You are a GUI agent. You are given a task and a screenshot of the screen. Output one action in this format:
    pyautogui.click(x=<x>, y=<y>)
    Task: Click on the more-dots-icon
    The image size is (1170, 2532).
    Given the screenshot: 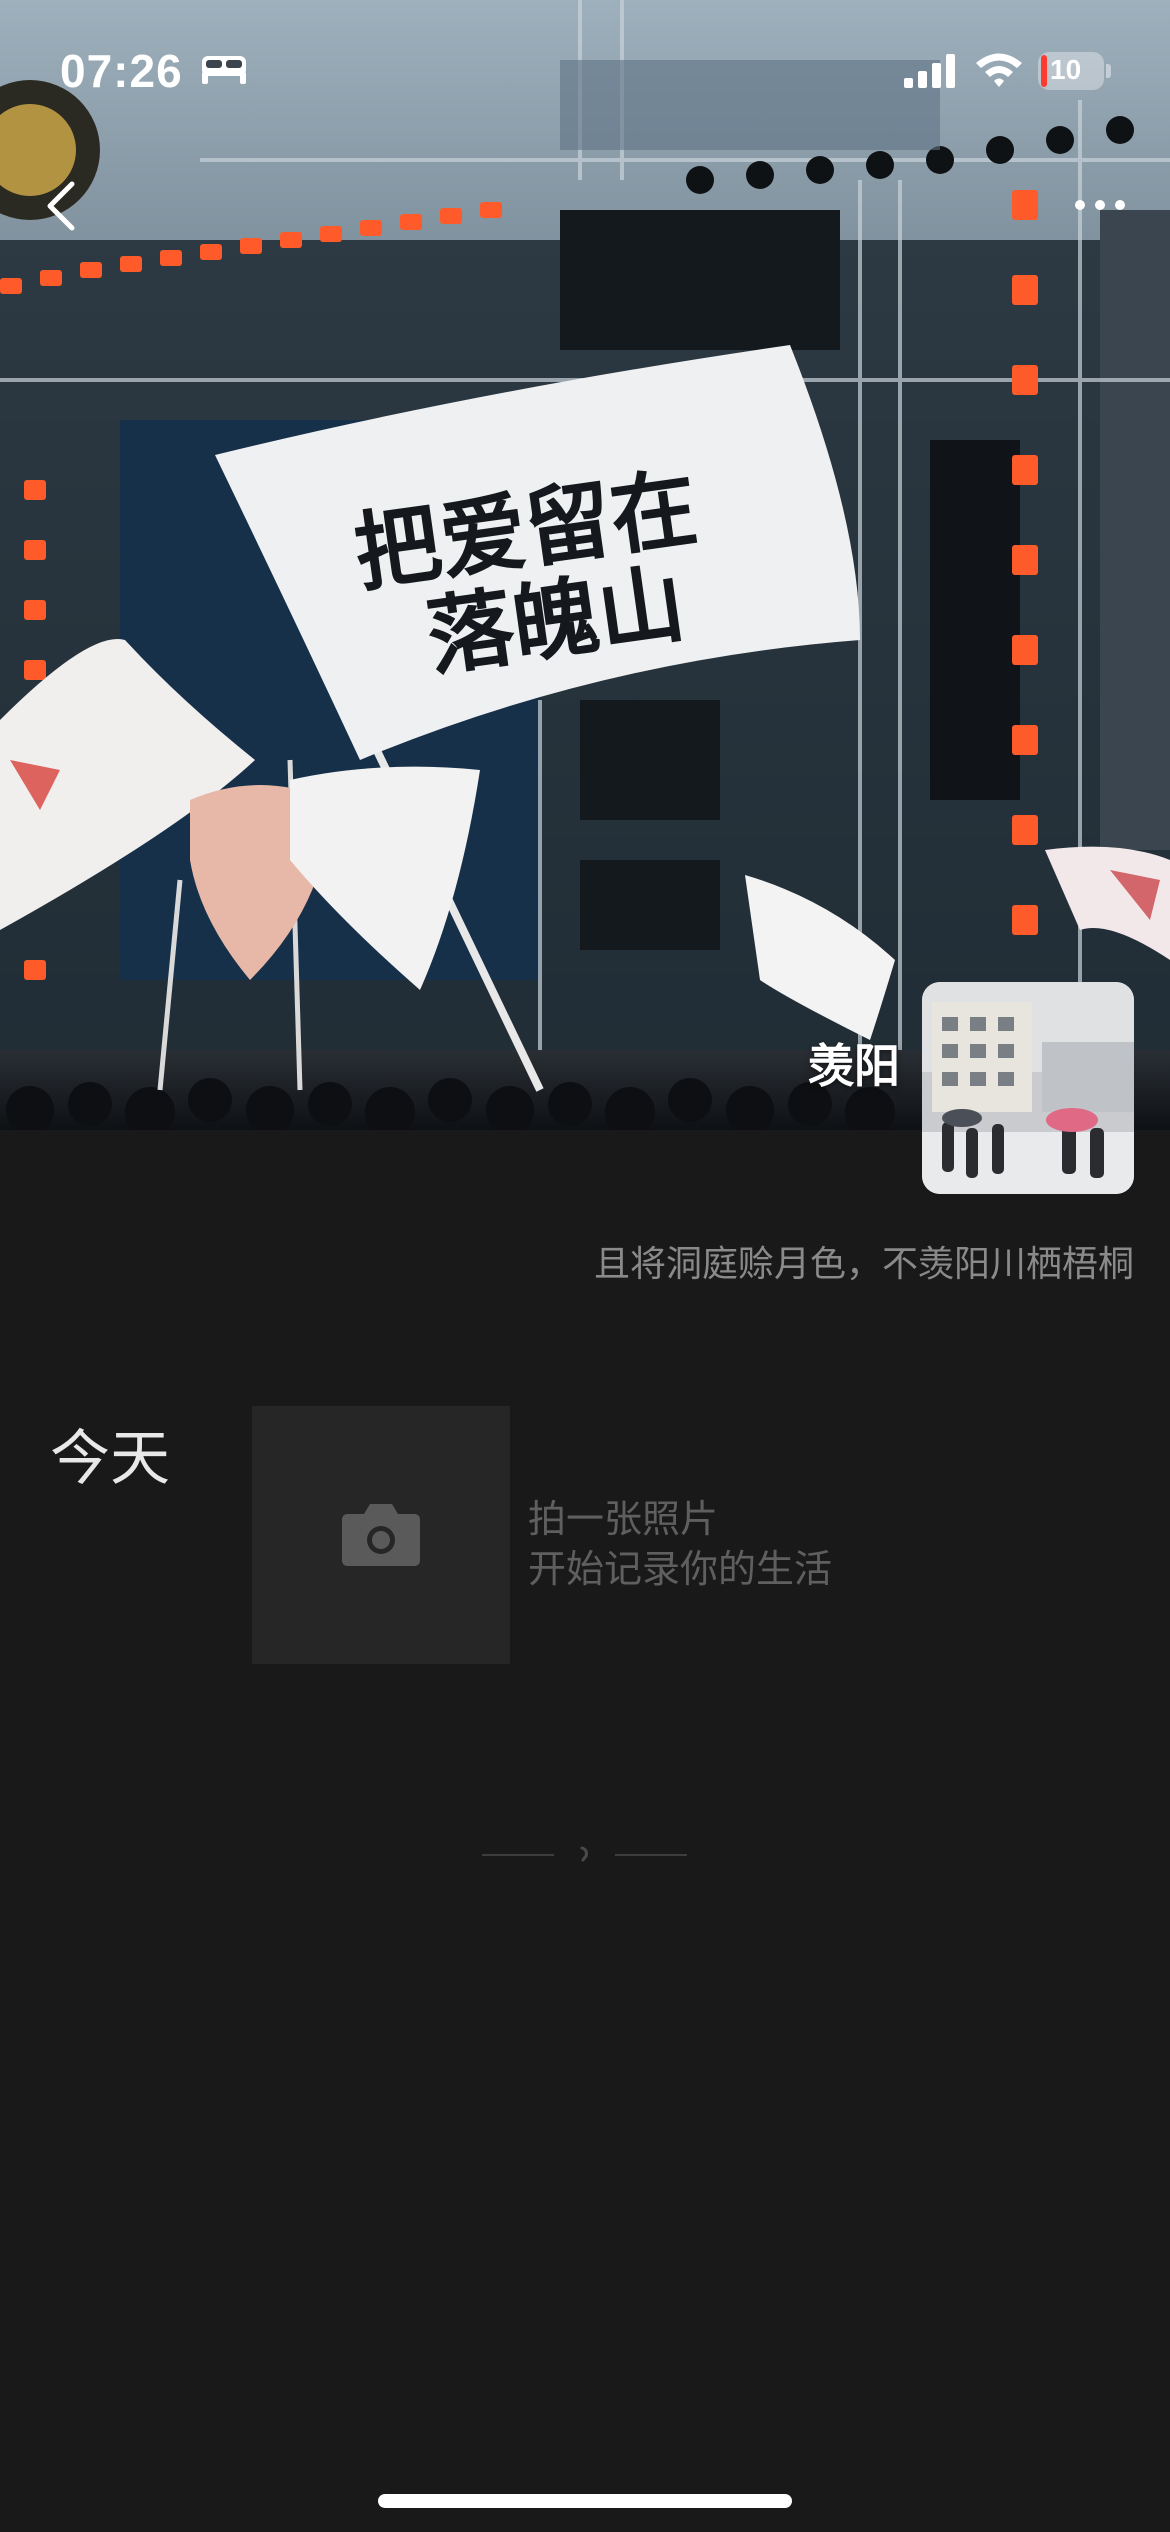 What is the action you would take?
    pyautogui.click(x=1100, y=205)
    